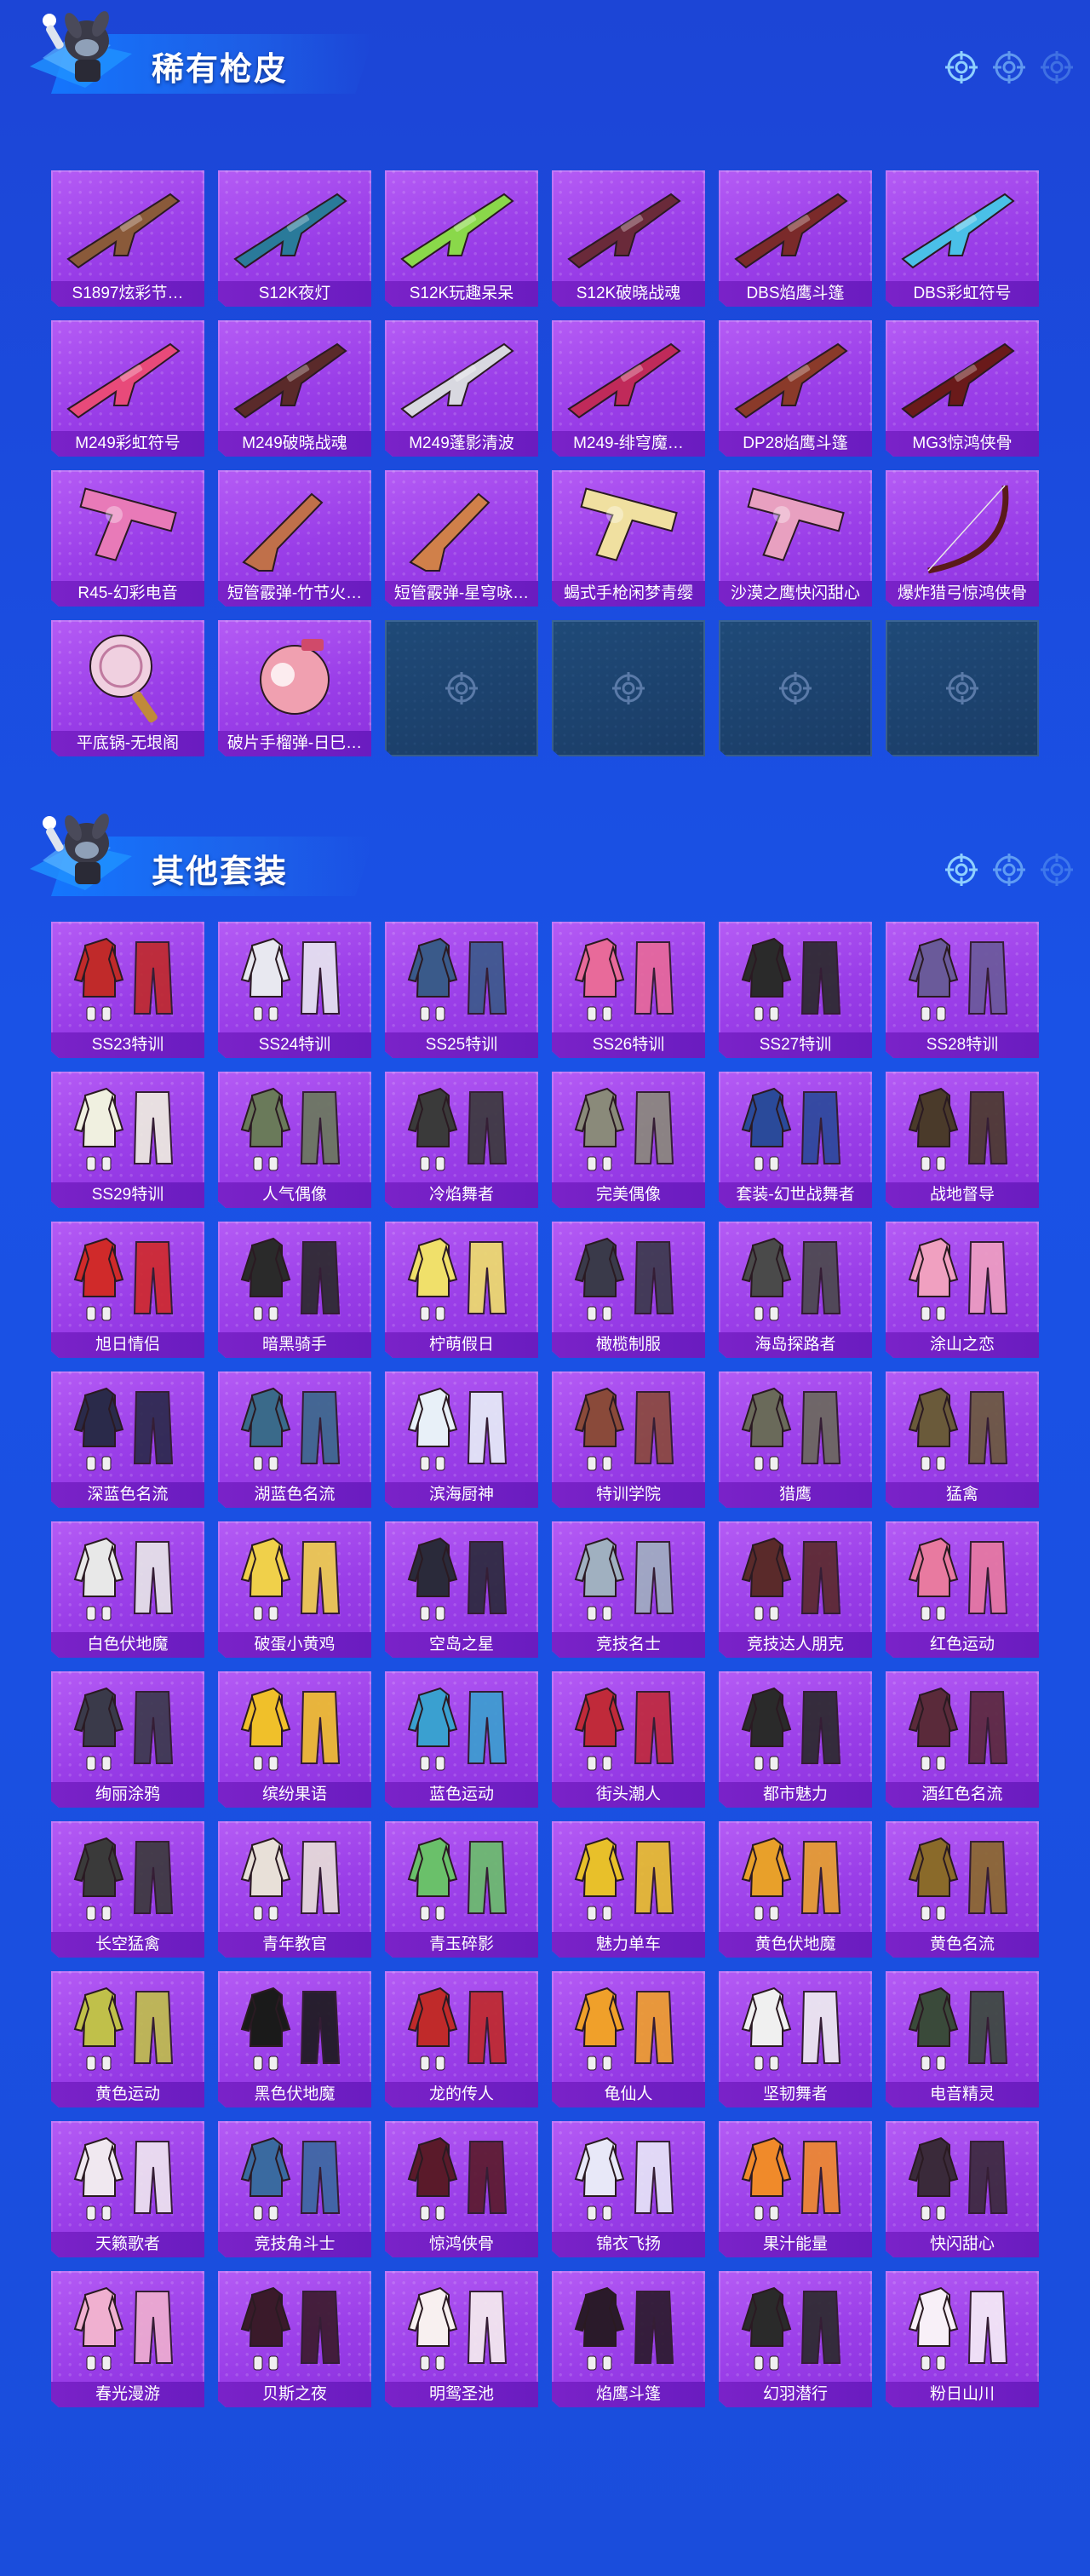 Image resolution: width=1090 pixels, height=2576 pixels. I want to click on item-card: 龟仙人, so click(628, 2039).